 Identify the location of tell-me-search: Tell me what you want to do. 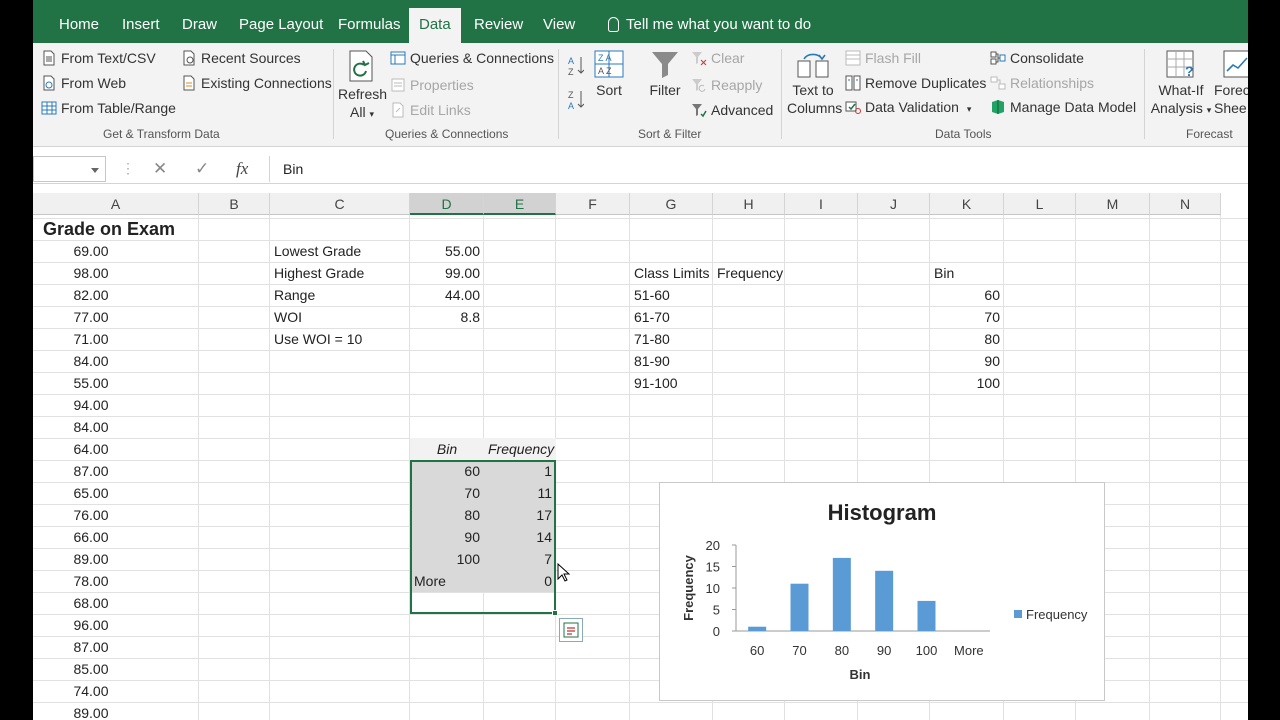
(709, 25).